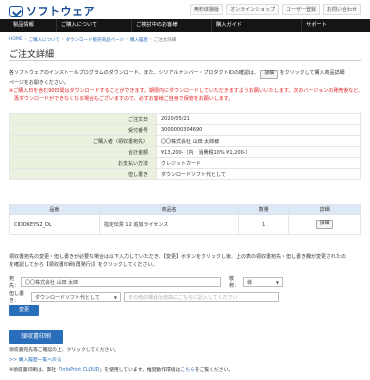 The height and width of the screenshot is (380, 370). I want to click on table-row: CIDDKEYS2_DL 指定伝票 12 追加ライセンス 1 詳細, so click(185, 224).